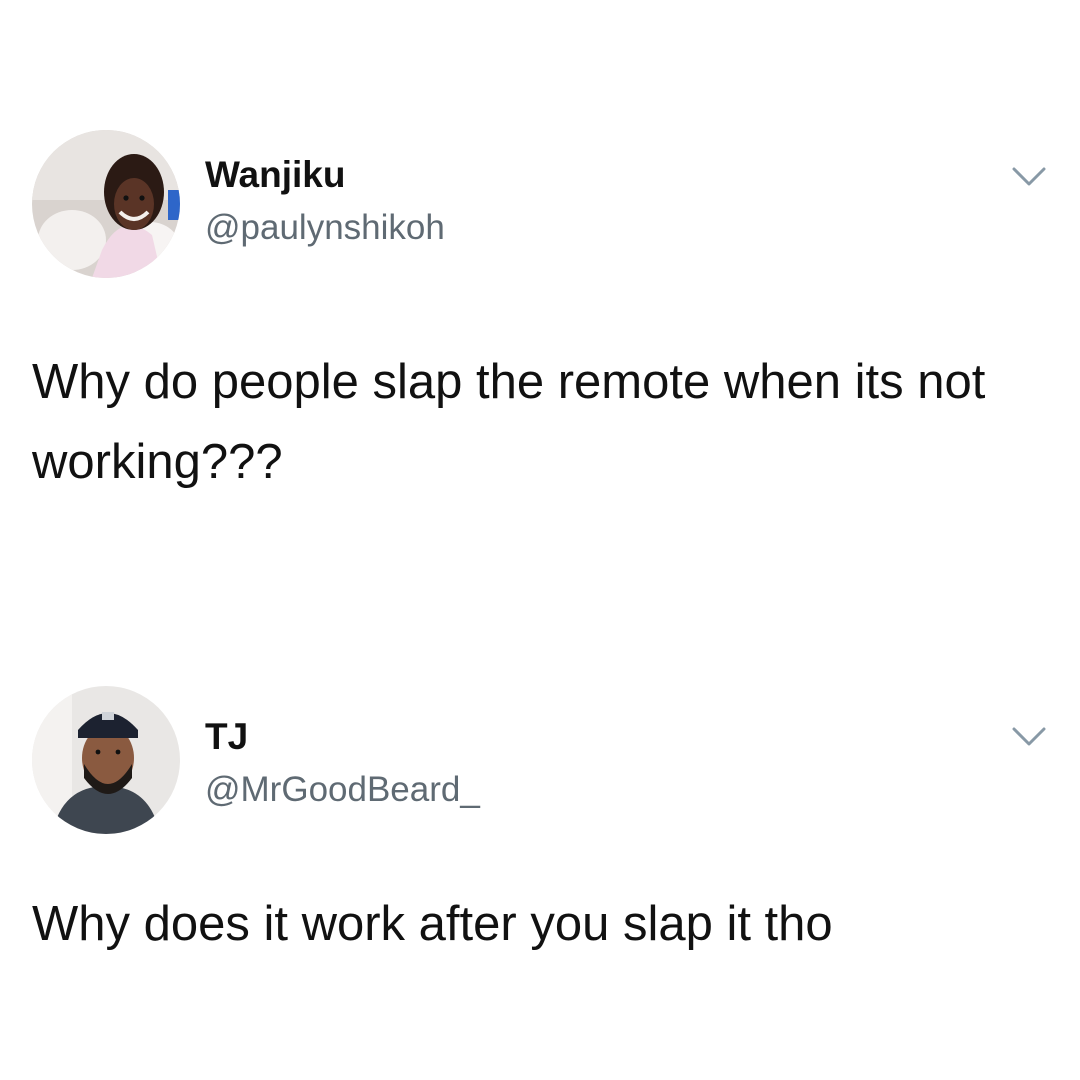  I want to click on user-handle: @paulynshikoh, so click(325, 228).